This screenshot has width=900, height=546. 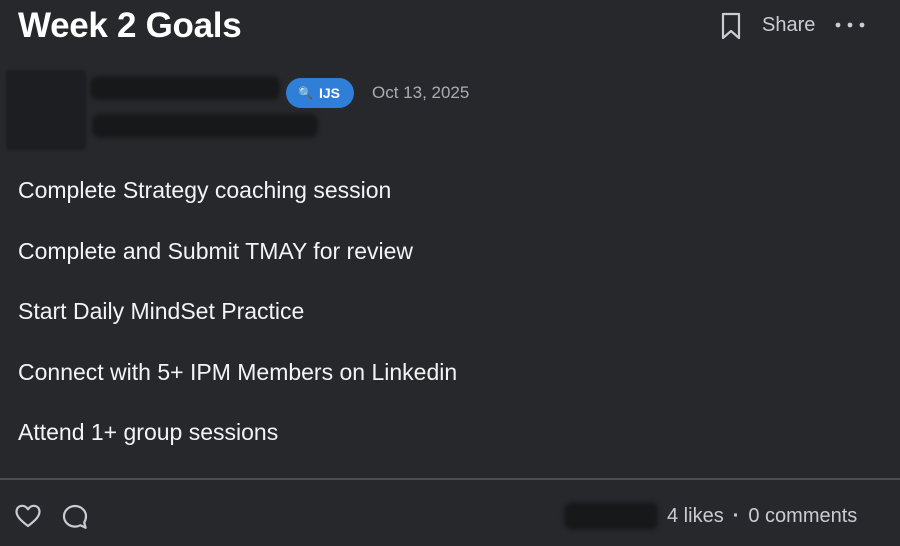 I want to click on goal-item: Complete and Submit TMAY for review, so click(x=215, y=250).